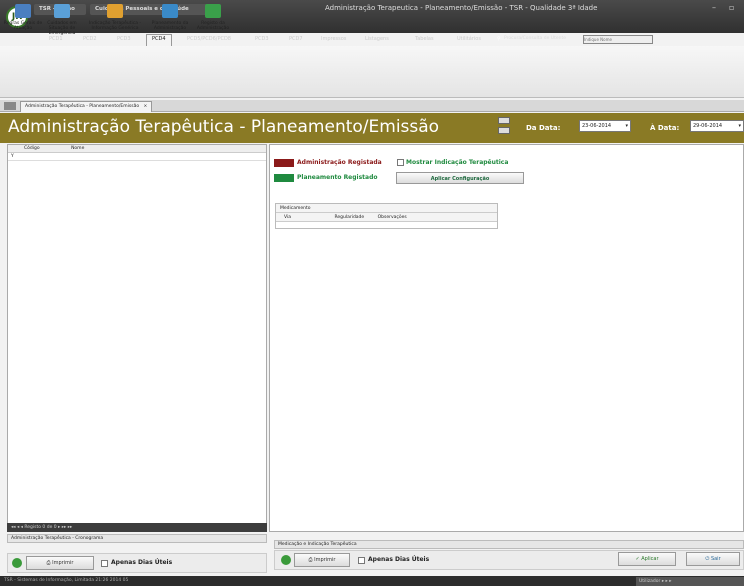  Describe the element at coordinates (349, 217) in the screenshot. I see `col-regularity: Regularidade` at that location.